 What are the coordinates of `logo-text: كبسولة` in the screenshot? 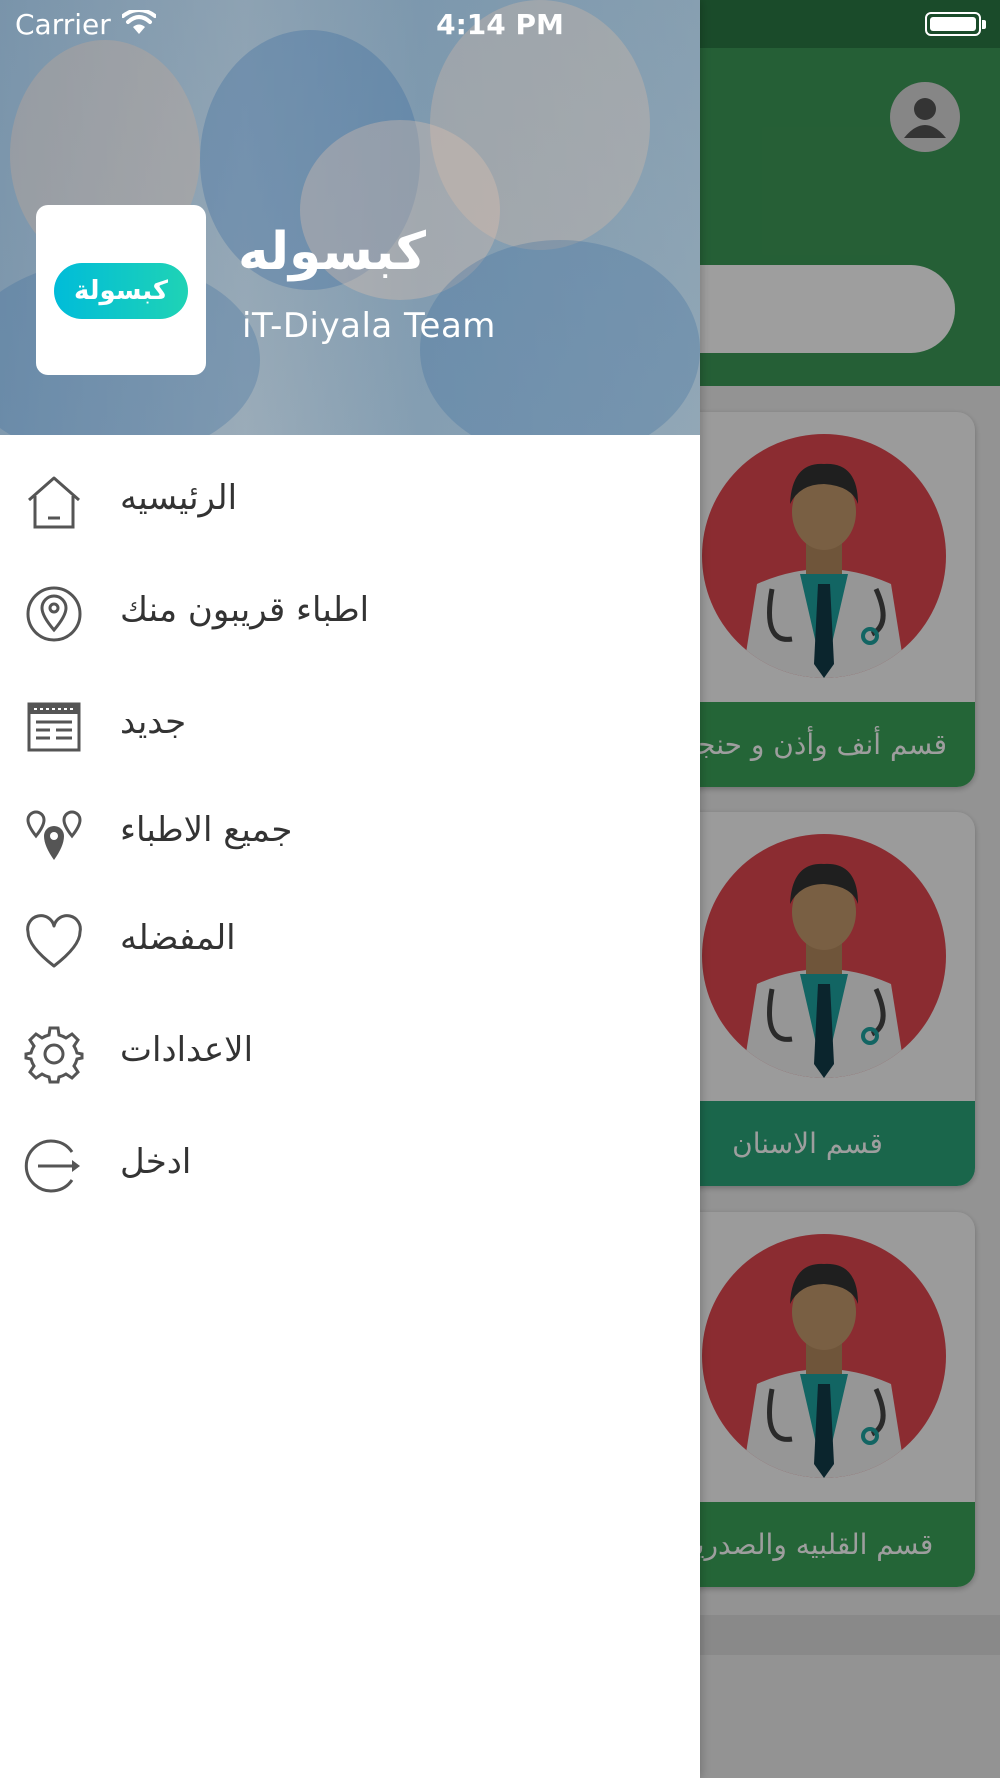 It's located at (121, 291).